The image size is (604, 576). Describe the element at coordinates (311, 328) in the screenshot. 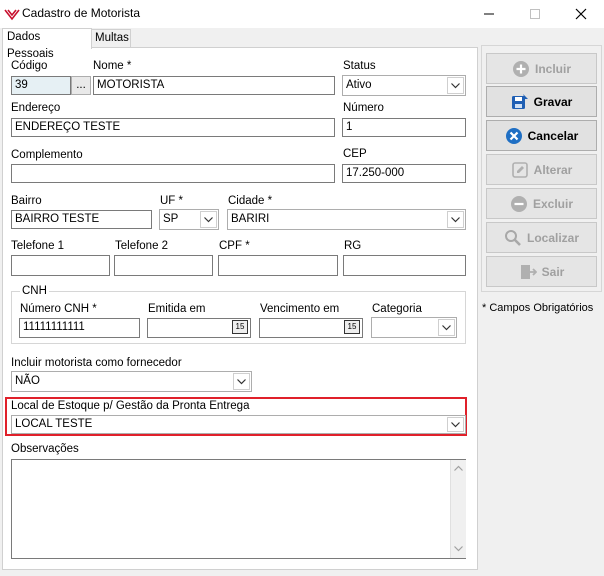

I see `vencimento-em-field: / / 15` at that location.